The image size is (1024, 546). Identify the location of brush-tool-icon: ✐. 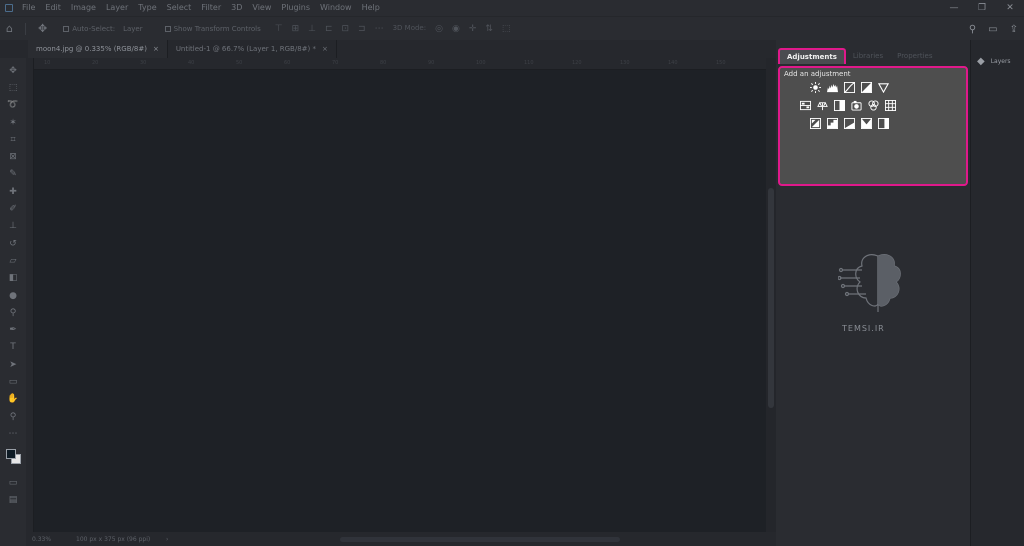
(13, 208).